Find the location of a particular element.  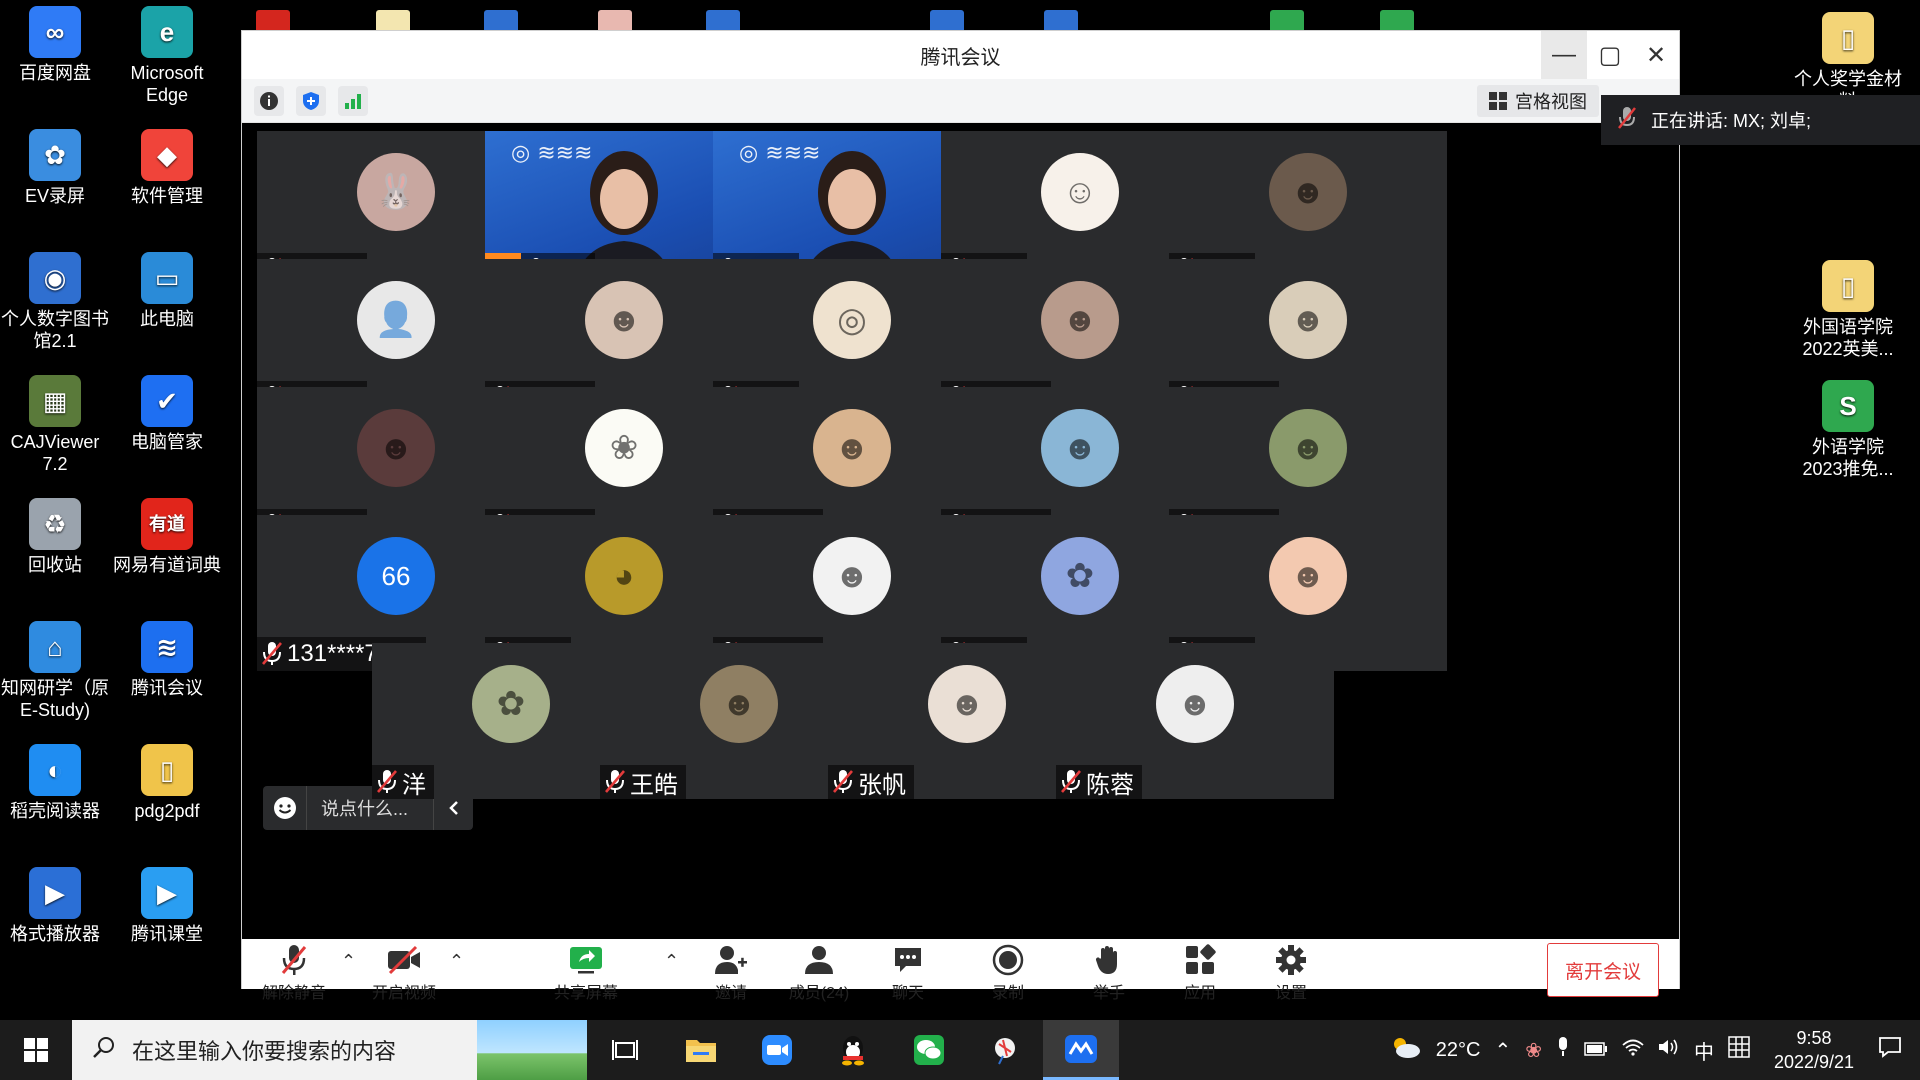

info-icon is located at coordinates (269, 100).